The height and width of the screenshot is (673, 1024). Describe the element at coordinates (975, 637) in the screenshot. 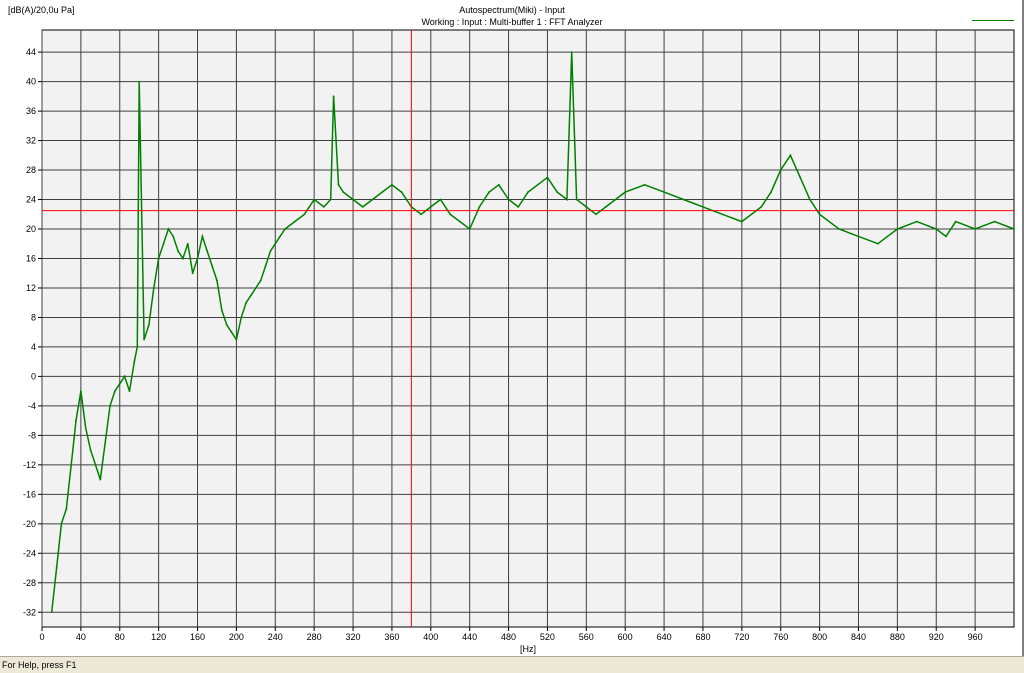

I see `x-tick-label: 960` at that location.